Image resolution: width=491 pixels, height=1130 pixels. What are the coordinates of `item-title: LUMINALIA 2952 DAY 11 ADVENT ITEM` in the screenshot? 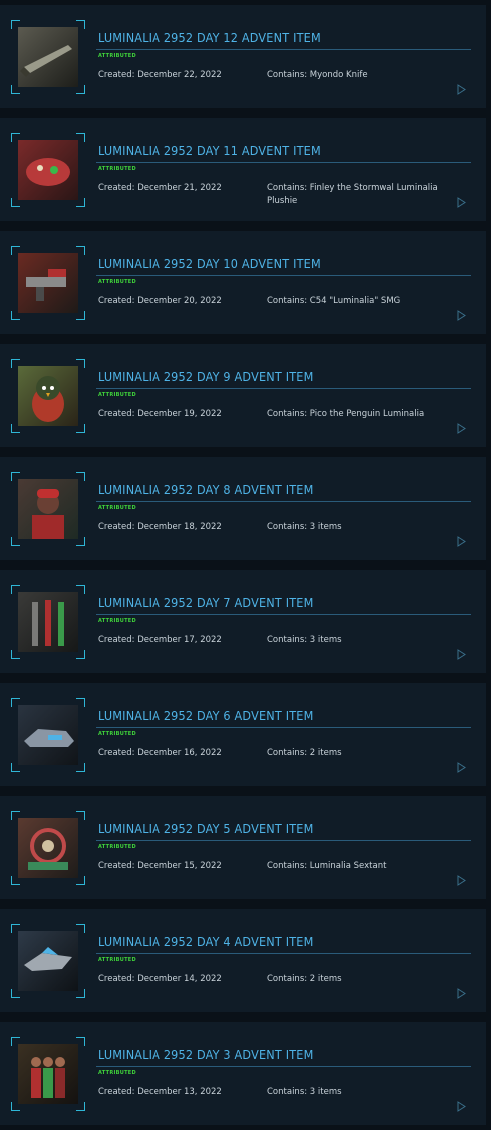 It's located at (209, 150).